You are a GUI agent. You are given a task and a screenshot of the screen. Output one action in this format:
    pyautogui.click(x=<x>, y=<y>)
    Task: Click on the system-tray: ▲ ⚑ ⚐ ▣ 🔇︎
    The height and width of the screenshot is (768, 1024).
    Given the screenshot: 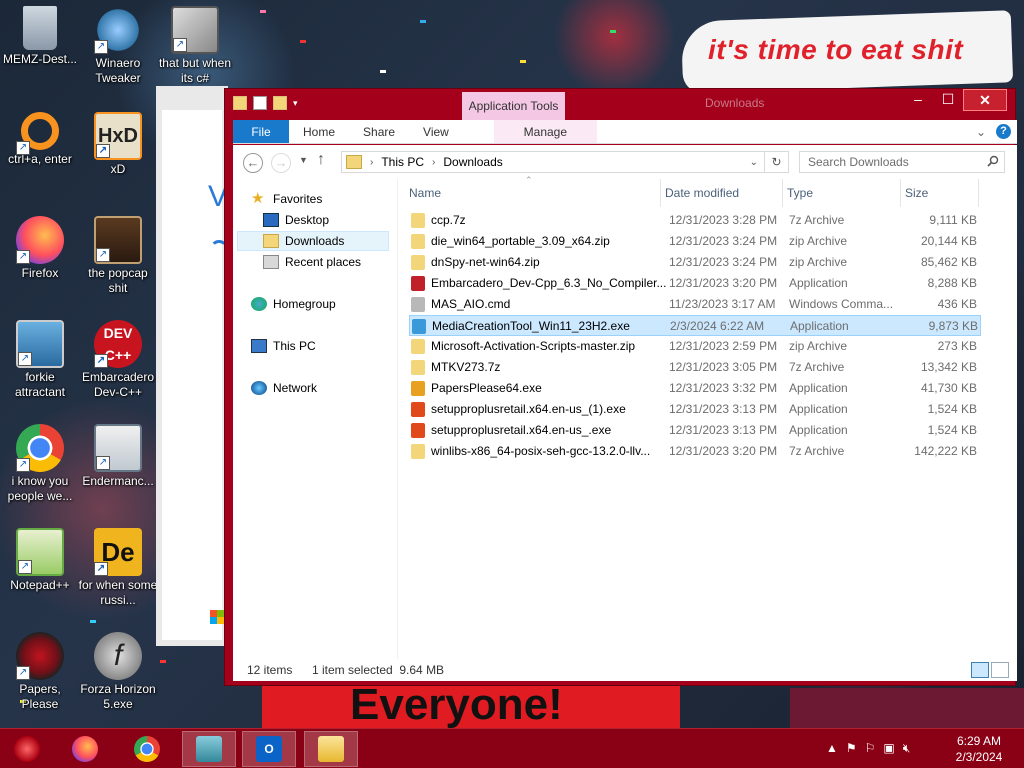 What is the action you would take?
    pyautogui.click(x=868, y=748)
    